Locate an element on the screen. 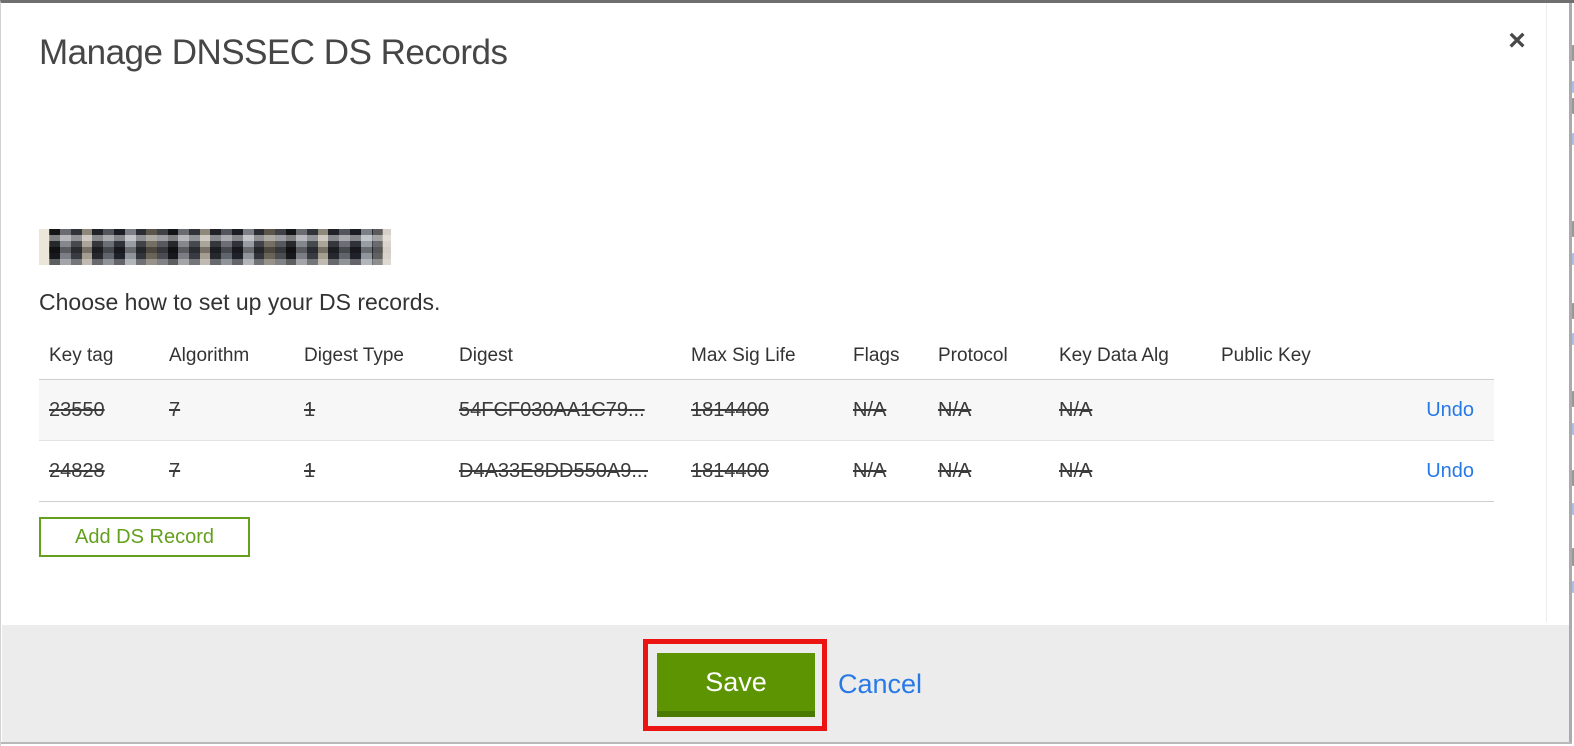 This screenshot has width=1574, height=746. instruction-text: Choose how to set up your DS records. is located at coordinates (240, 302).